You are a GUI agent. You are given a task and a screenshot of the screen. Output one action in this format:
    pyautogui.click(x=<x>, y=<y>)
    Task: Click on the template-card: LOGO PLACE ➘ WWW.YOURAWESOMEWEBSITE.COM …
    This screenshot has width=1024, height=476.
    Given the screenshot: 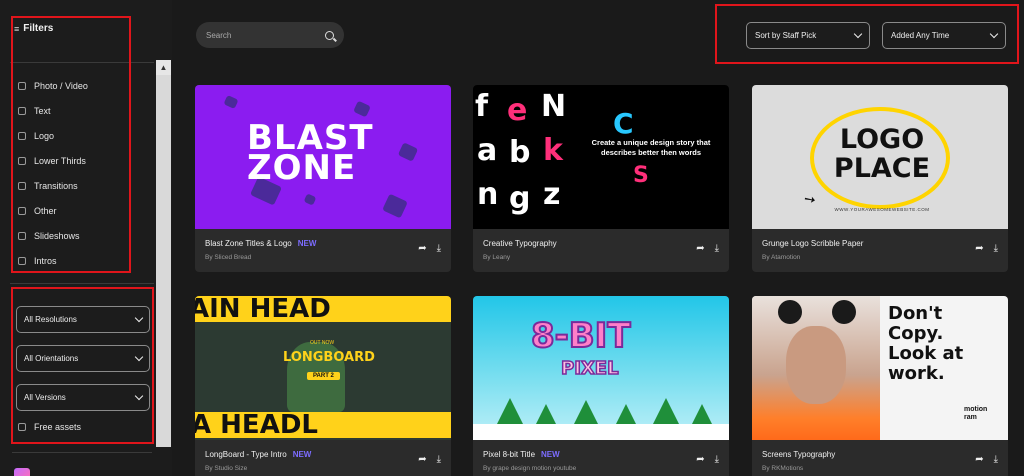 What is the action you would take?
    pyautogui.click(x=880, y=178)
    